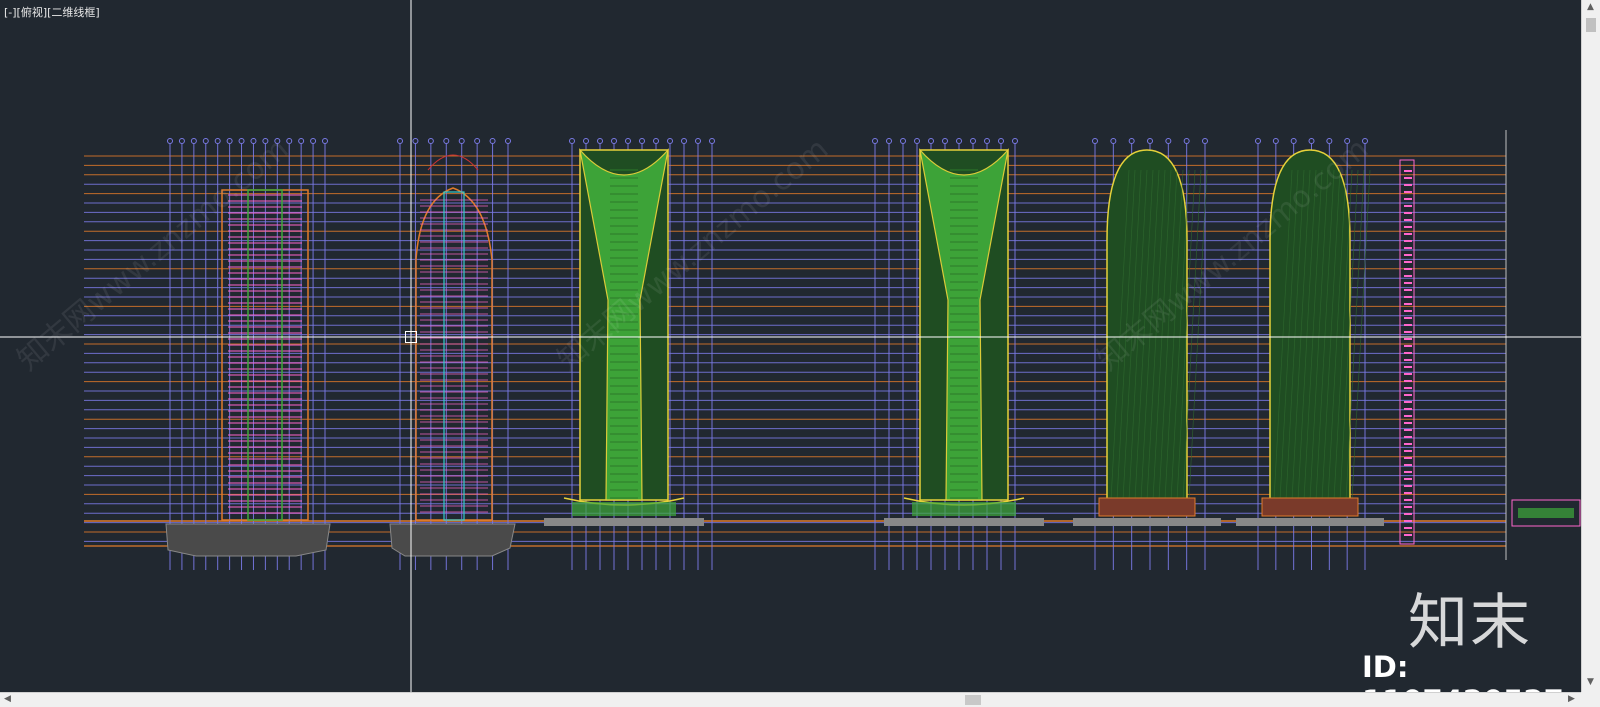 This screenshot has height=707, width=1600. What do you see at coordinates (1590, 682) in the screenshot?
I see `scroll-down-icon: ▼` at bounding box center [1590, 682].